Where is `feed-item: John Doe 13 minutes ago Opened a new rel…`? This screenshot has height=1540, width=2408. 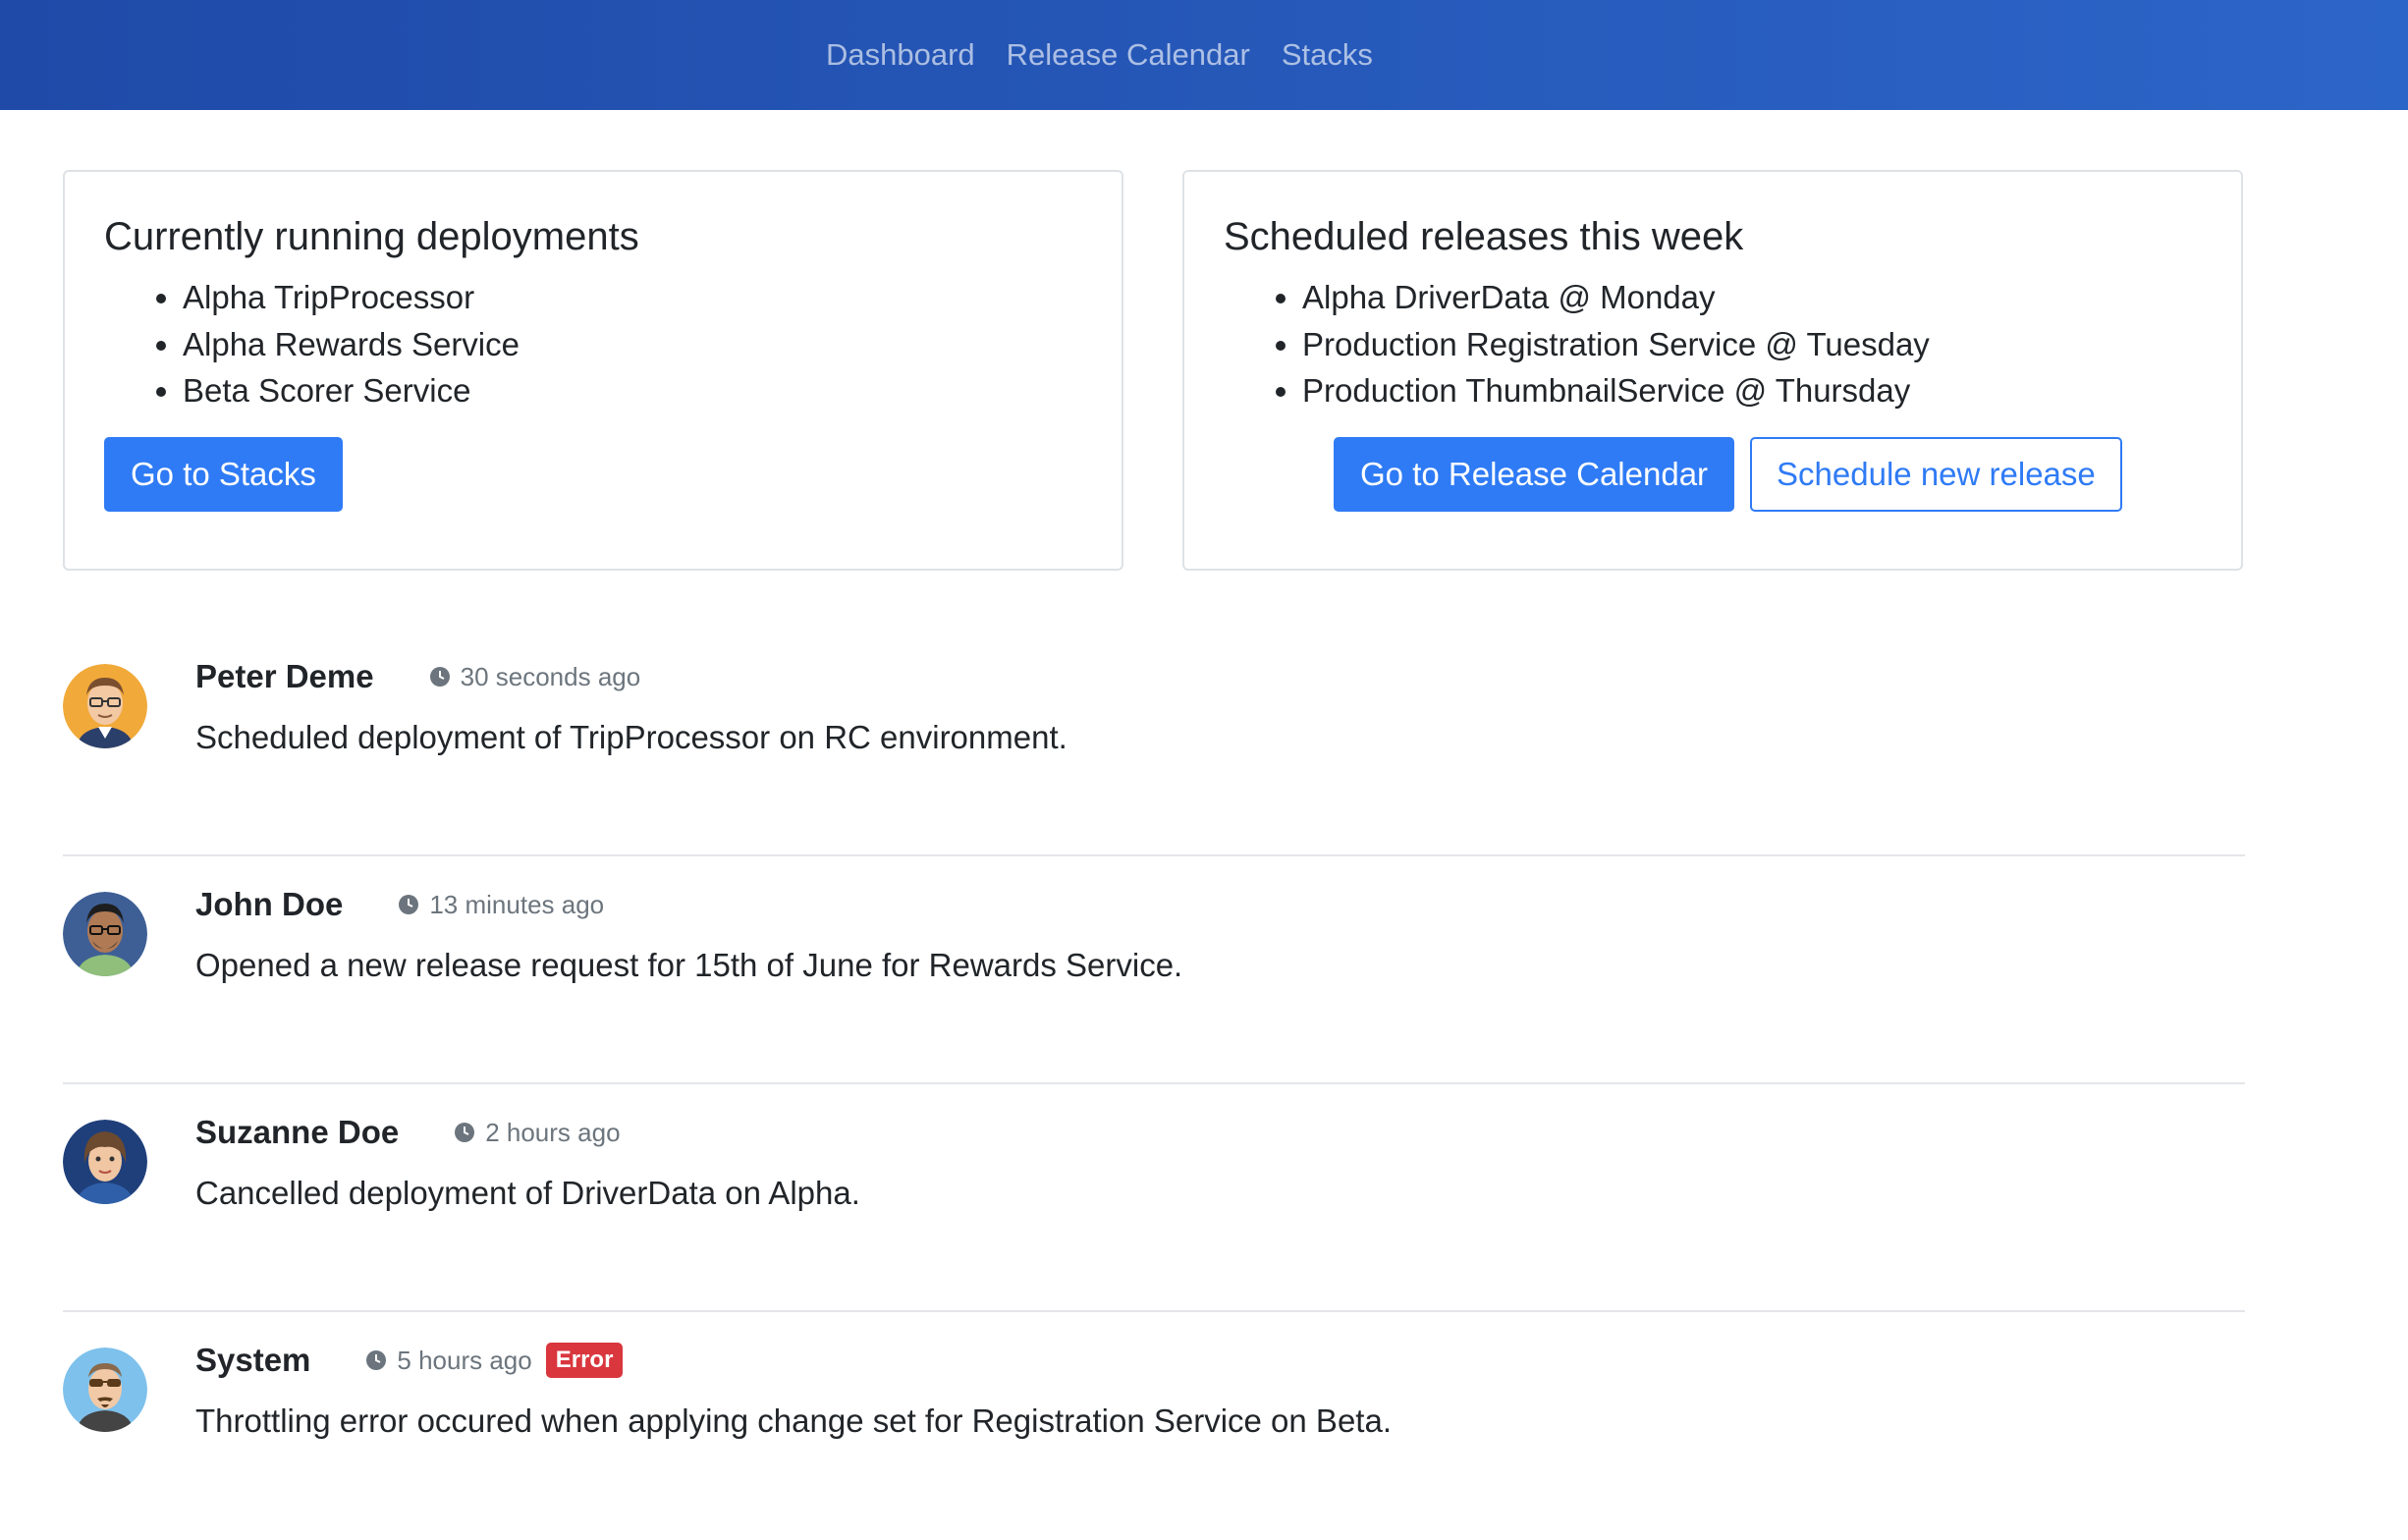 feed-item: John Doe 13 minutes ago Opened a new rel… is located at coordinates (1154, 970).